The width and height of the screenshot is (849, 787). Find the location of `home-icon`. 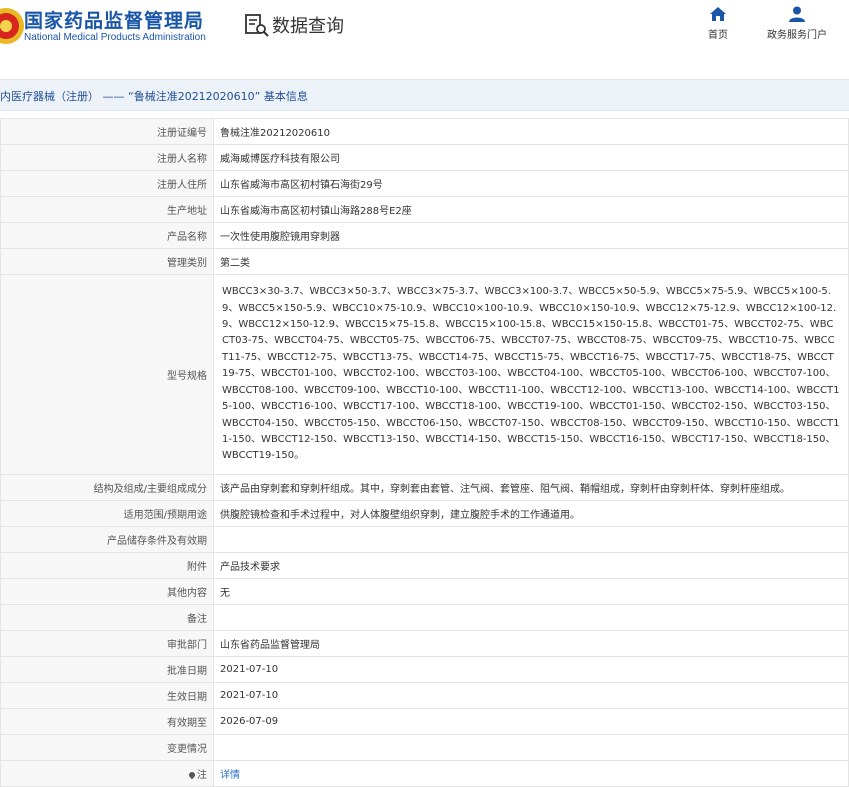

home-icon is located at coordinates (718, 14).